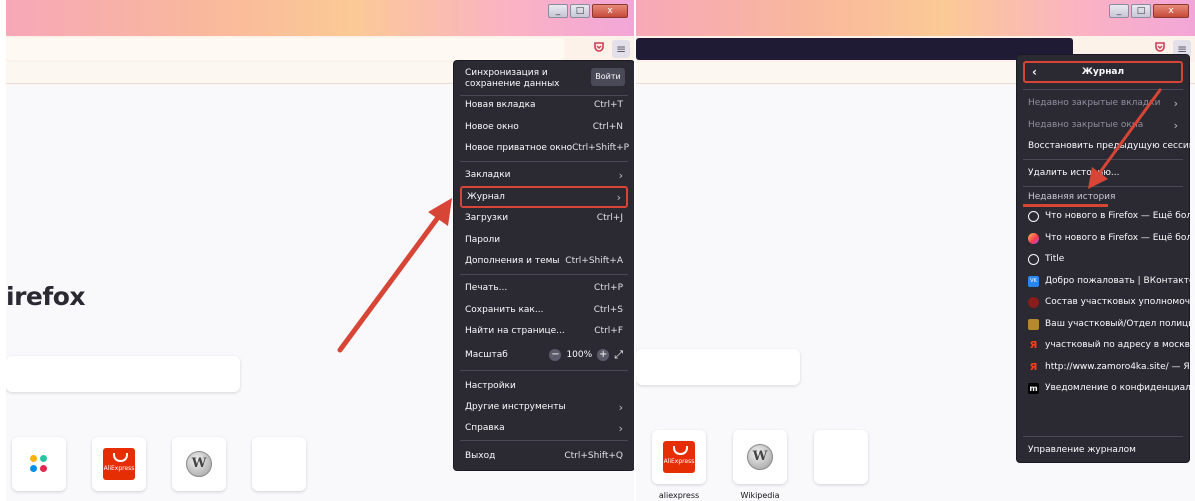  I want to click on history-entry: Title, so click(1103, 259).